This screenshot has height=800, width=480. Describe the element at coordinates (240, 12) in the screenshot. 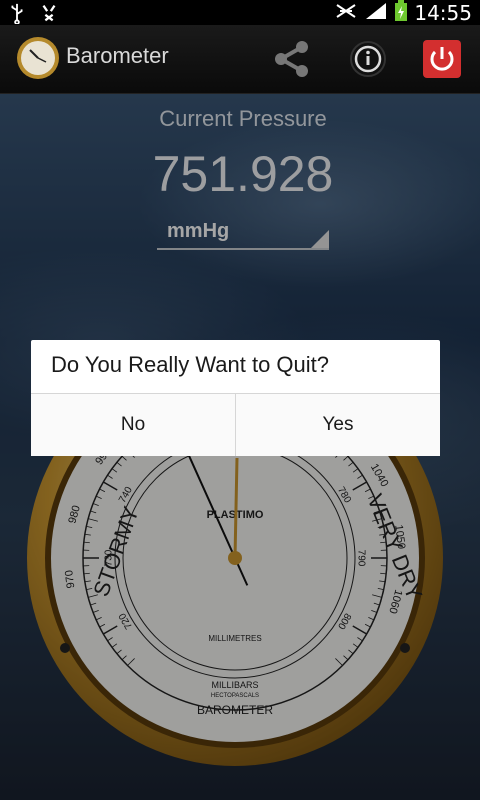

I see `status-bar: 14:55` at that location.